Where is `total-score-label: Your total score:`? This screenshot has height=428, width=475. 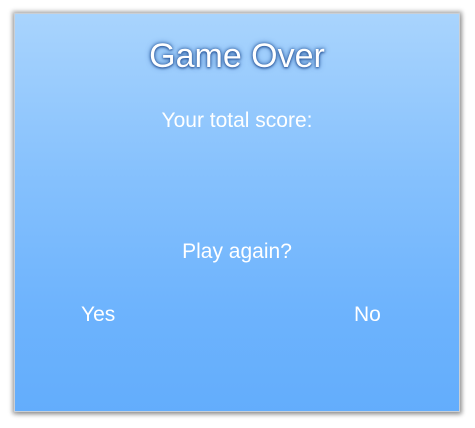 total-score-label: Your total score: is located at coordinates (237, 120).